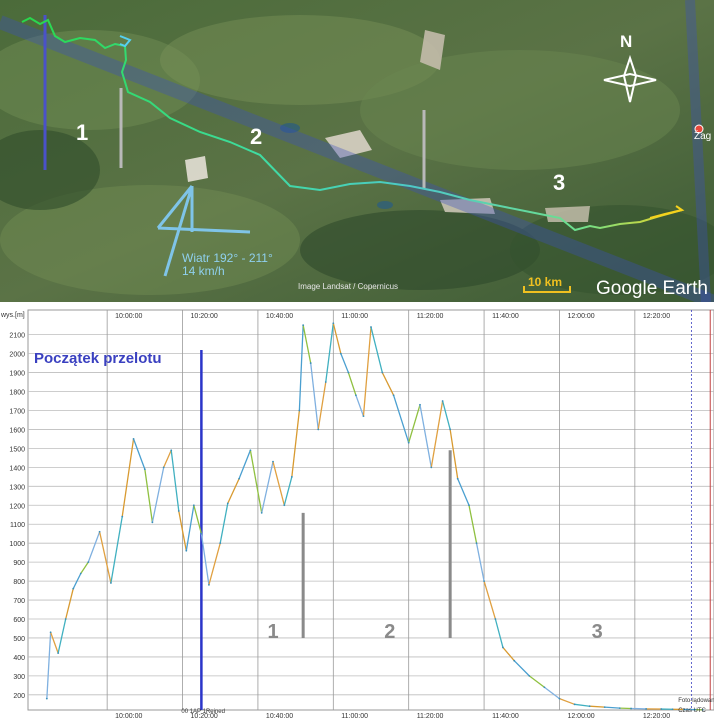  I want to click on x-tick-label-bottom: 11:00:00, so click(354, 716).